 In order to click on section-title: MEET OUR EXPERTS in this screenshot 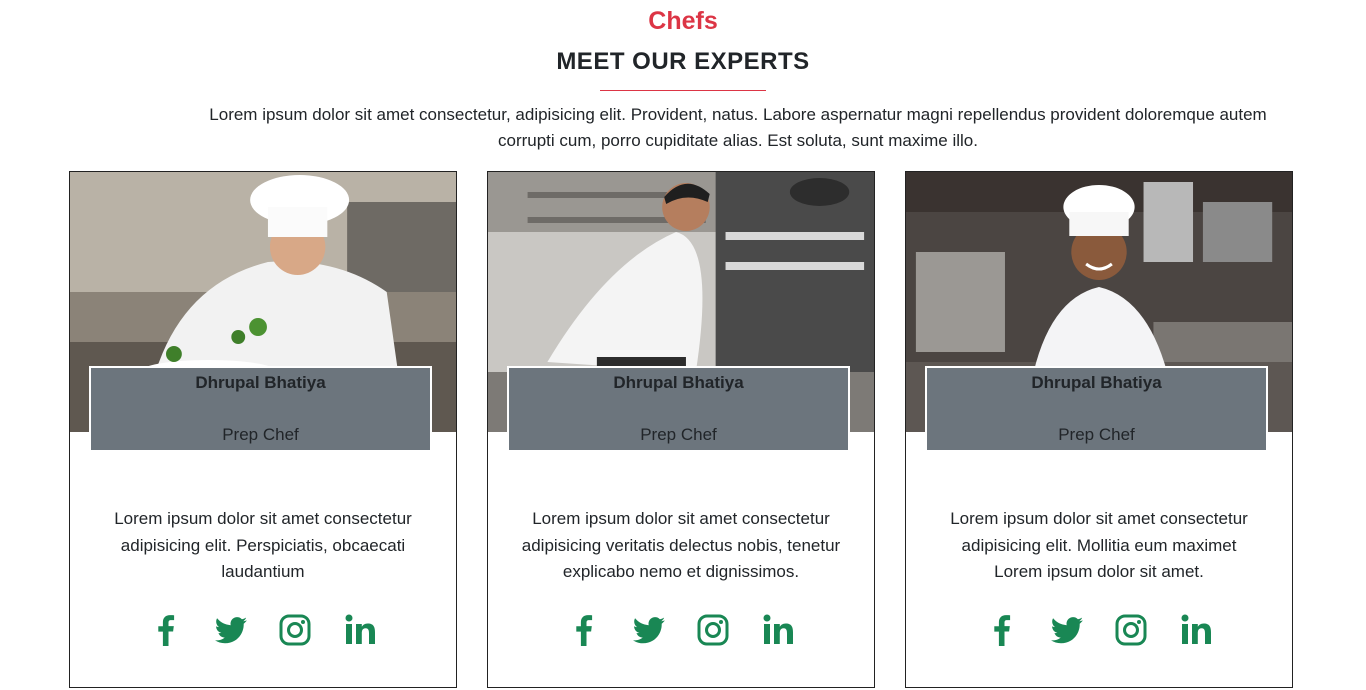, I will do `click(683, 61)`.